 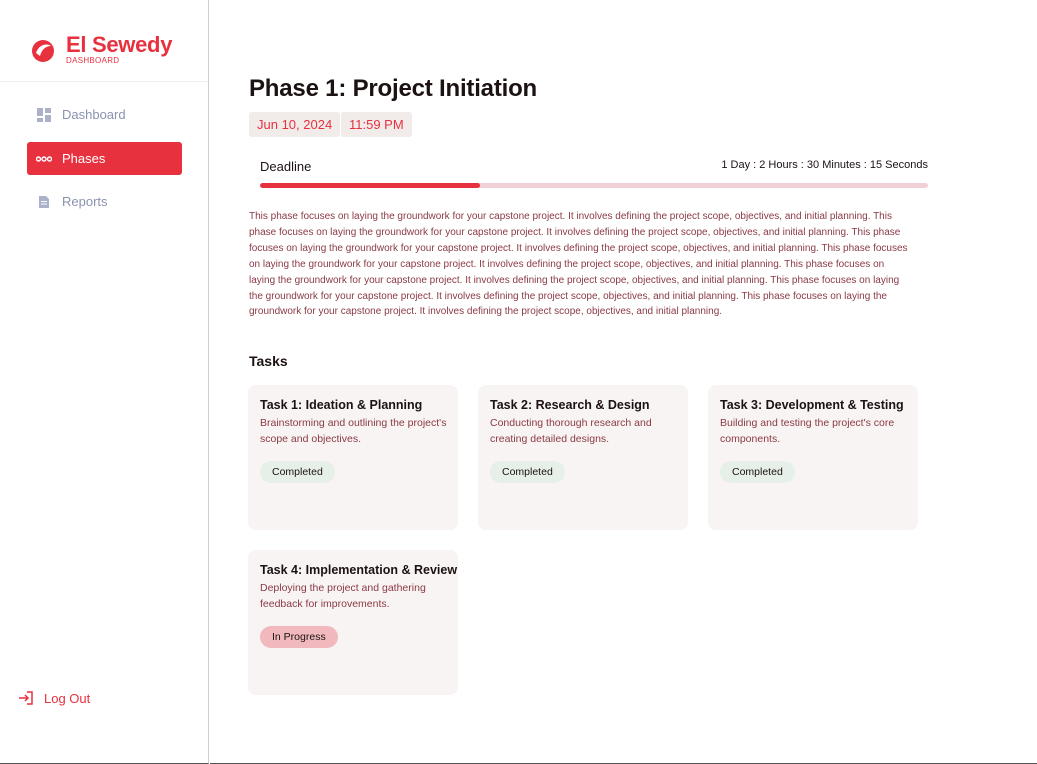 What do you see at coordinates (594, 185) in the screenshot?
I see `deadline-progress-bar` at bounding box center [594, 185].